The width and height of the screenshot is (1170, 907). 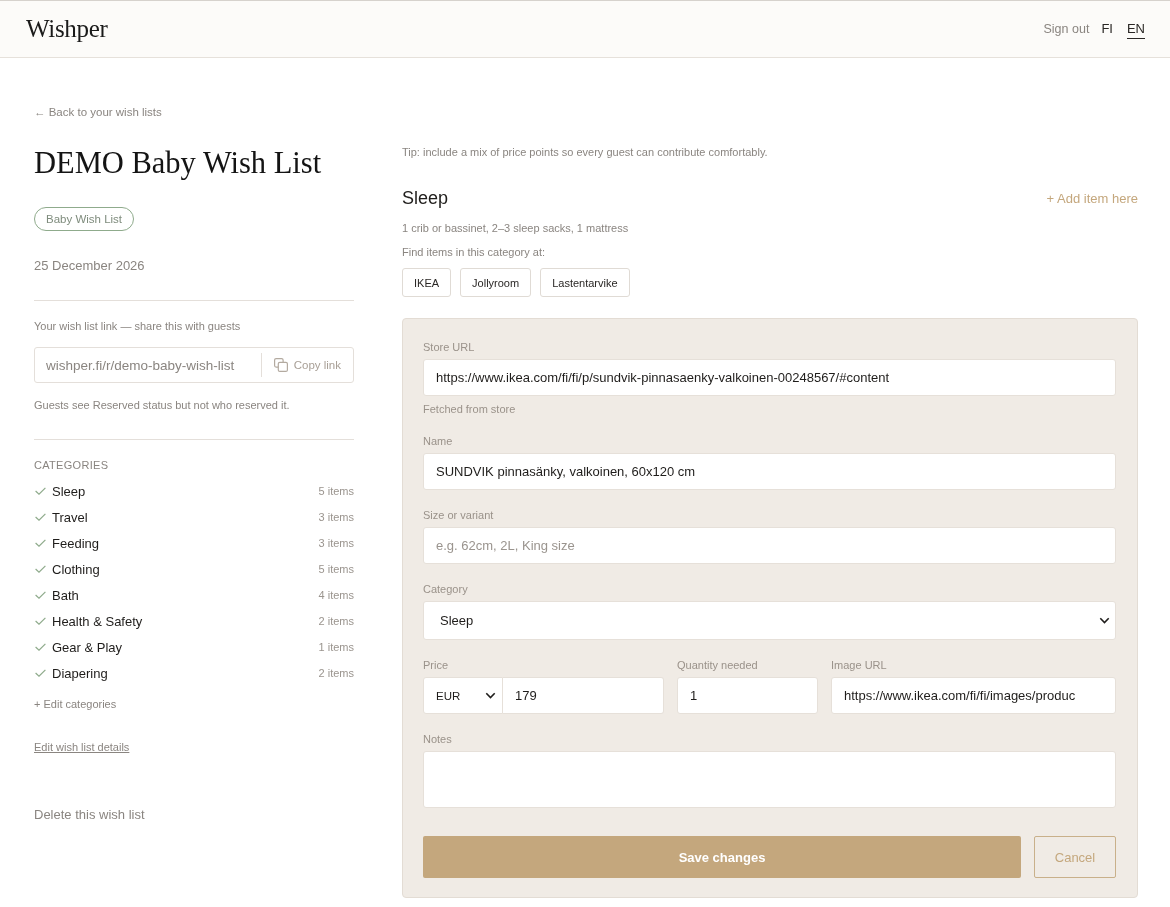 What do you see at coordinates (474, 252) in the screenshot?
I see `stores-label: Find items in this category at:` at bounding box center [474, 252].